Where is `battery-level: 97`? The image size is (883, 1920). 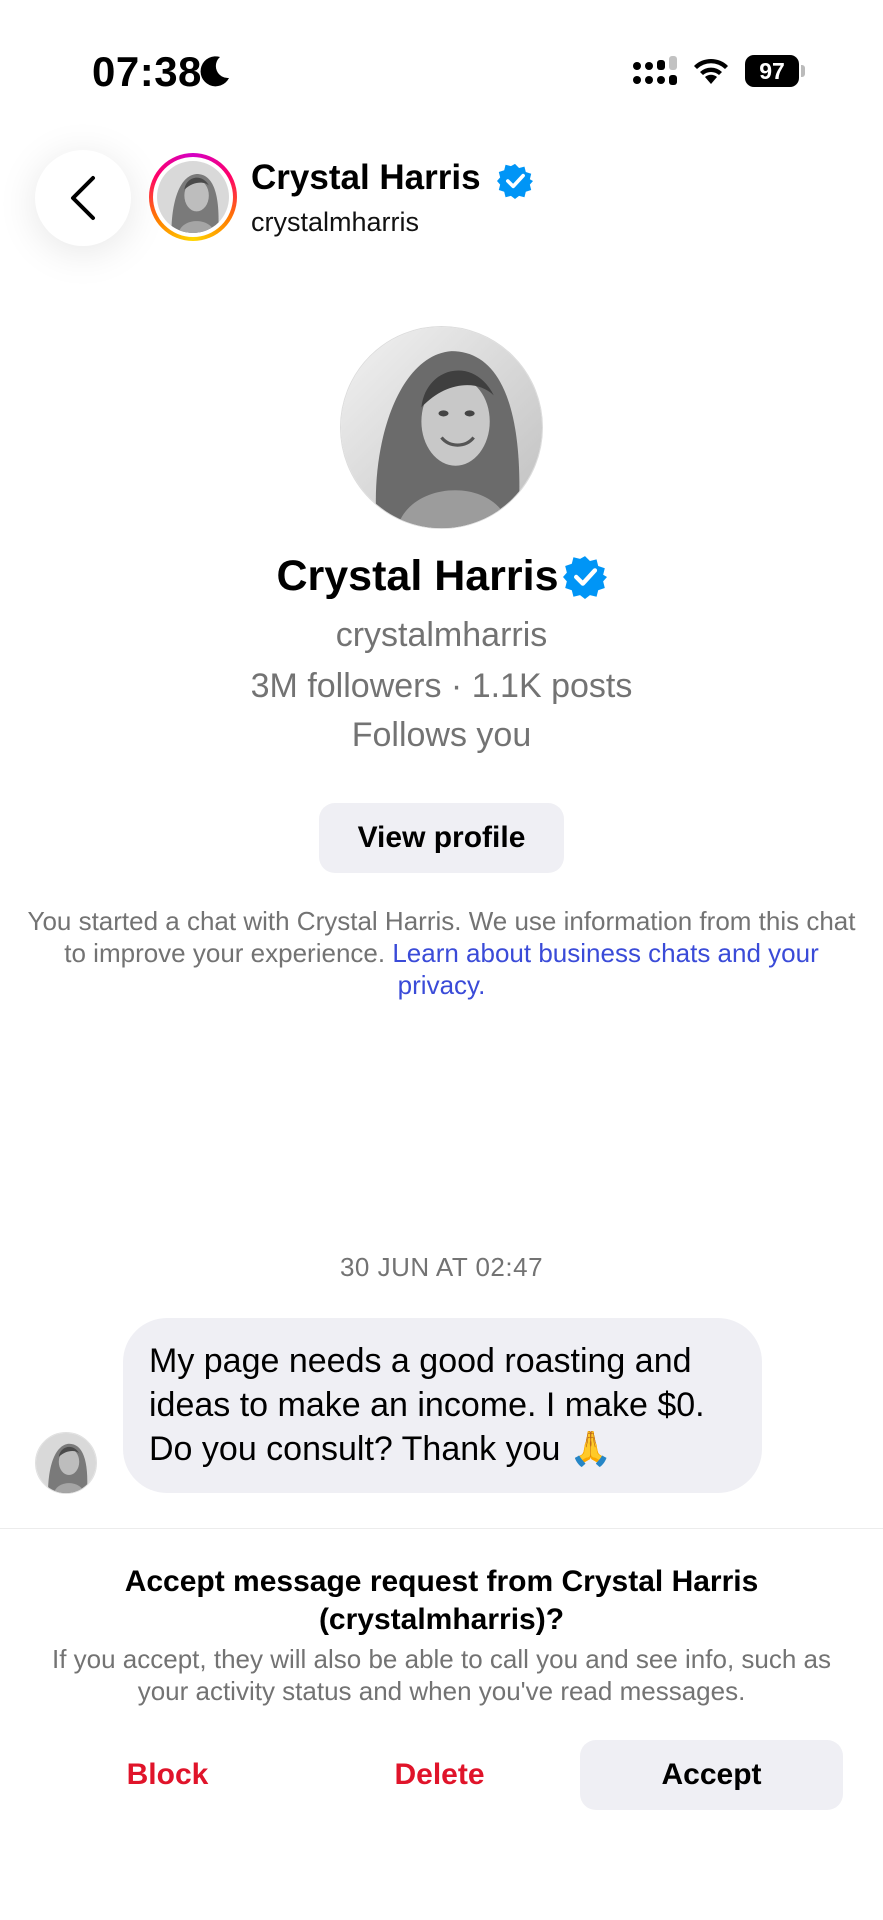
battery-level: 97 is located at coordinates (772, 71).